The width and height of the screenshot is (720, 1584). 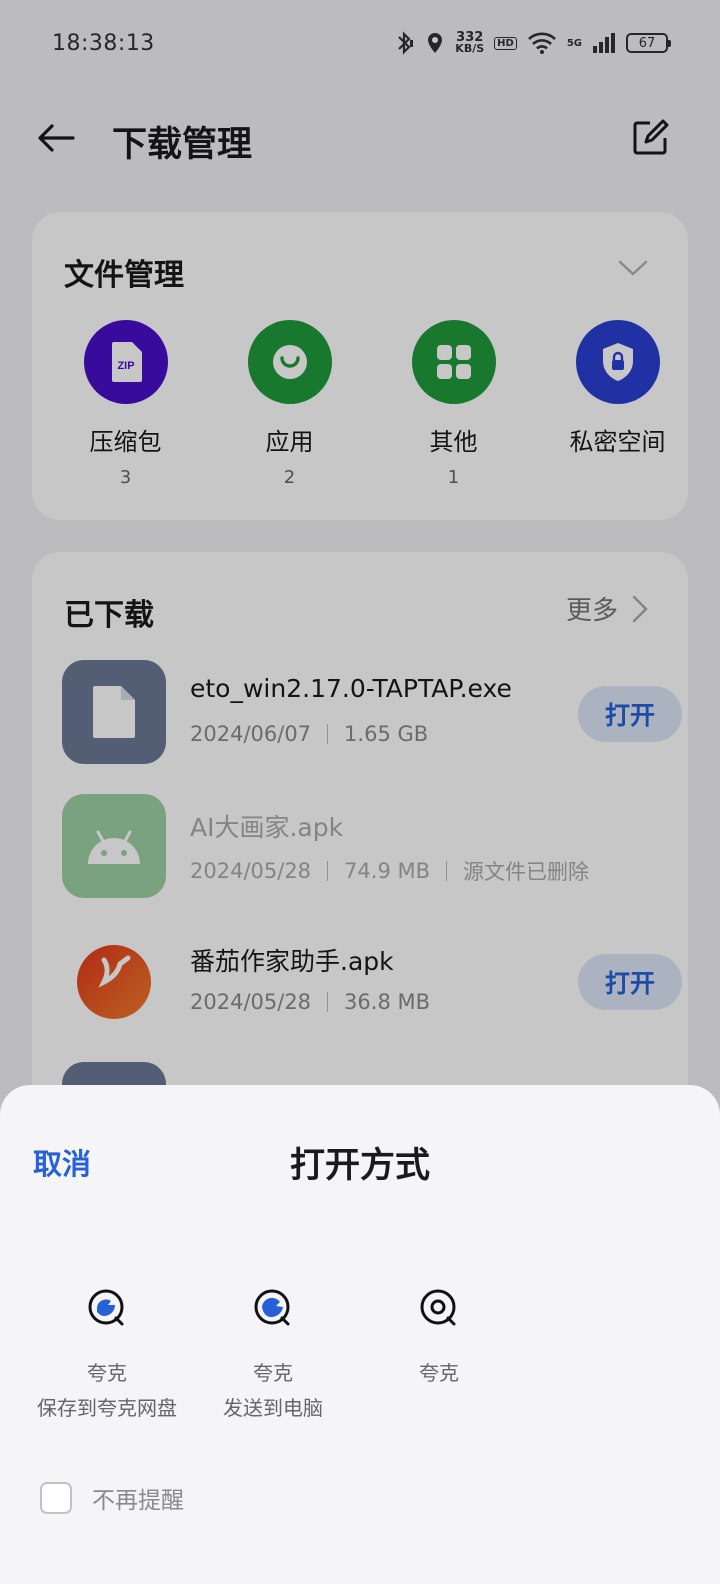 I want to click on option-action: 保存到夸克网盘, so click(x=107, y=1408).